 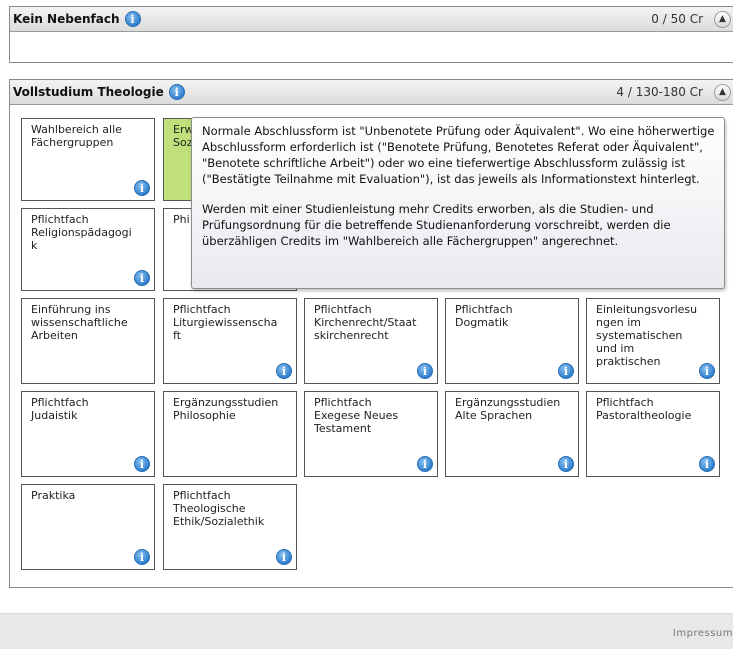 I want to click on module-label: Pflichtfach Liturgiewissenscha ft, so click(x=225, y=322).